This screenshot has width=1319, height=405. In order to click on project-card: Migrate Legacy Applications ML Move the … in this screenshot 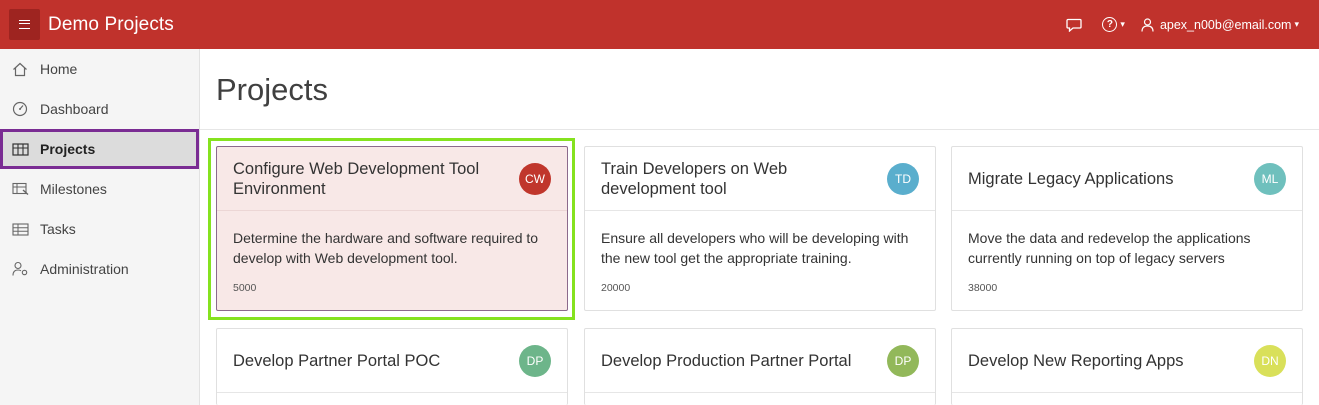, I will do `click(1127, 228)`.